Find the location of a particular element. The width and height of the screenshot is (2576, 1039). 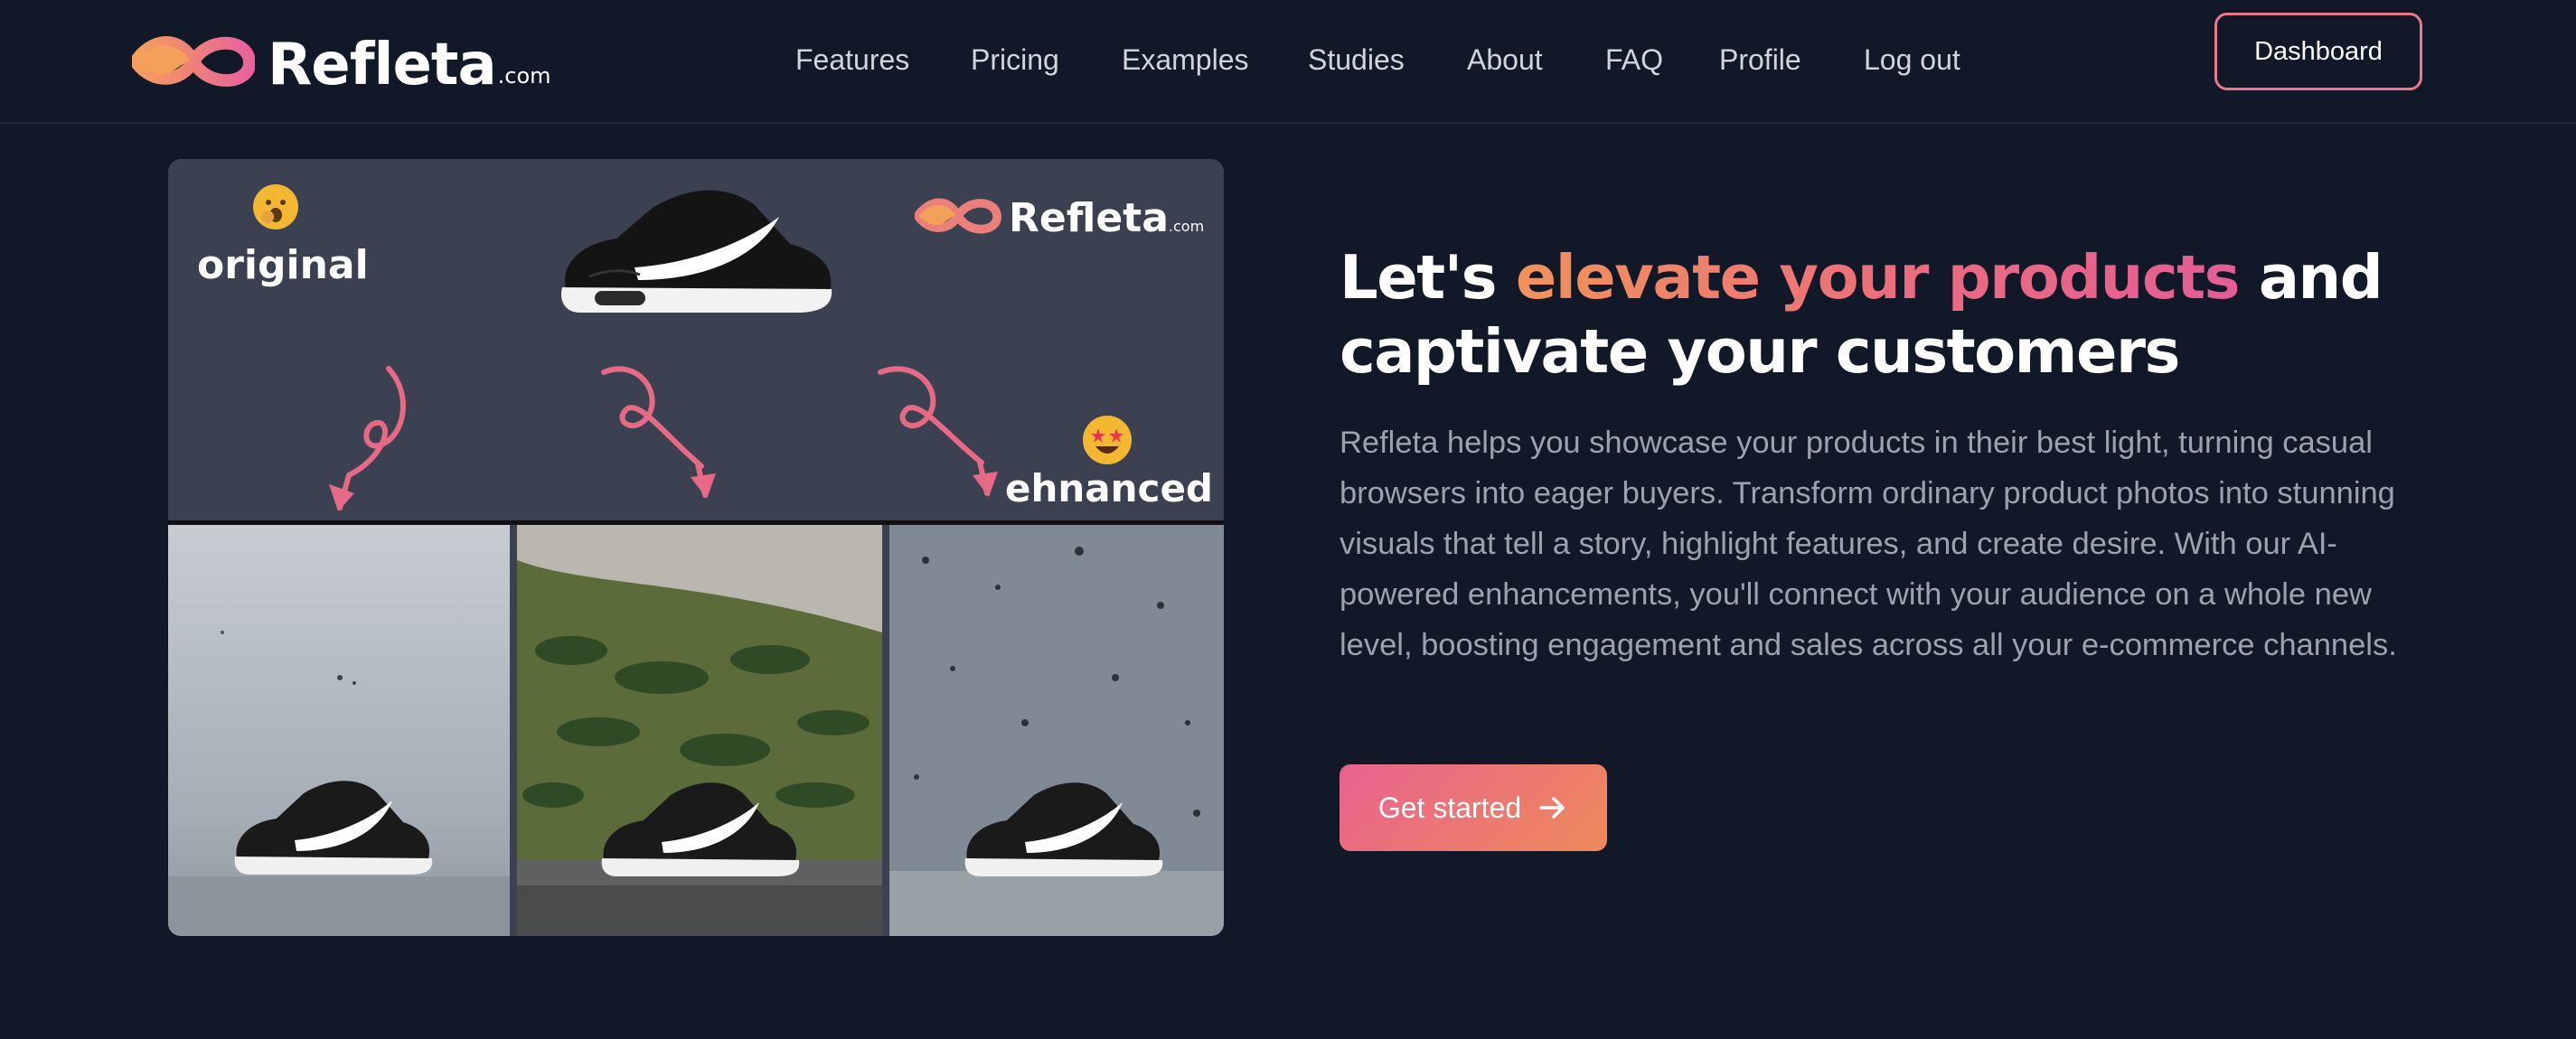

get-started-button: Get started is located at coordinates (1474, 807).